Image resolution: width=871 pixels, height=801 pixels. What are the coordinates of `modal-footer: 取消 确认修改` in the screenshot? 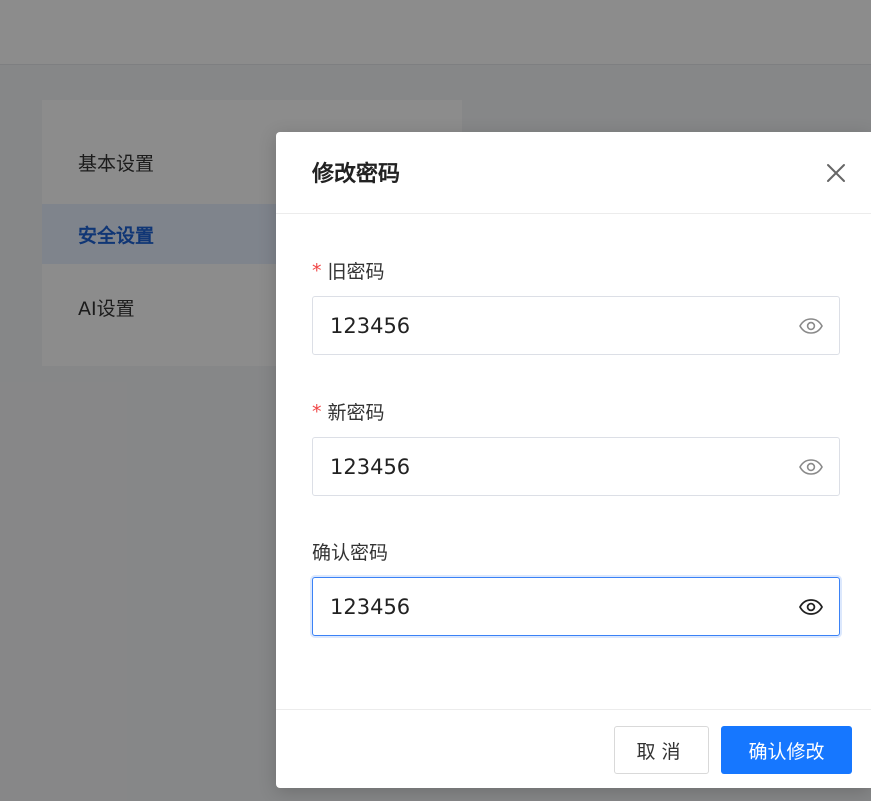 It's located at (573, 748).